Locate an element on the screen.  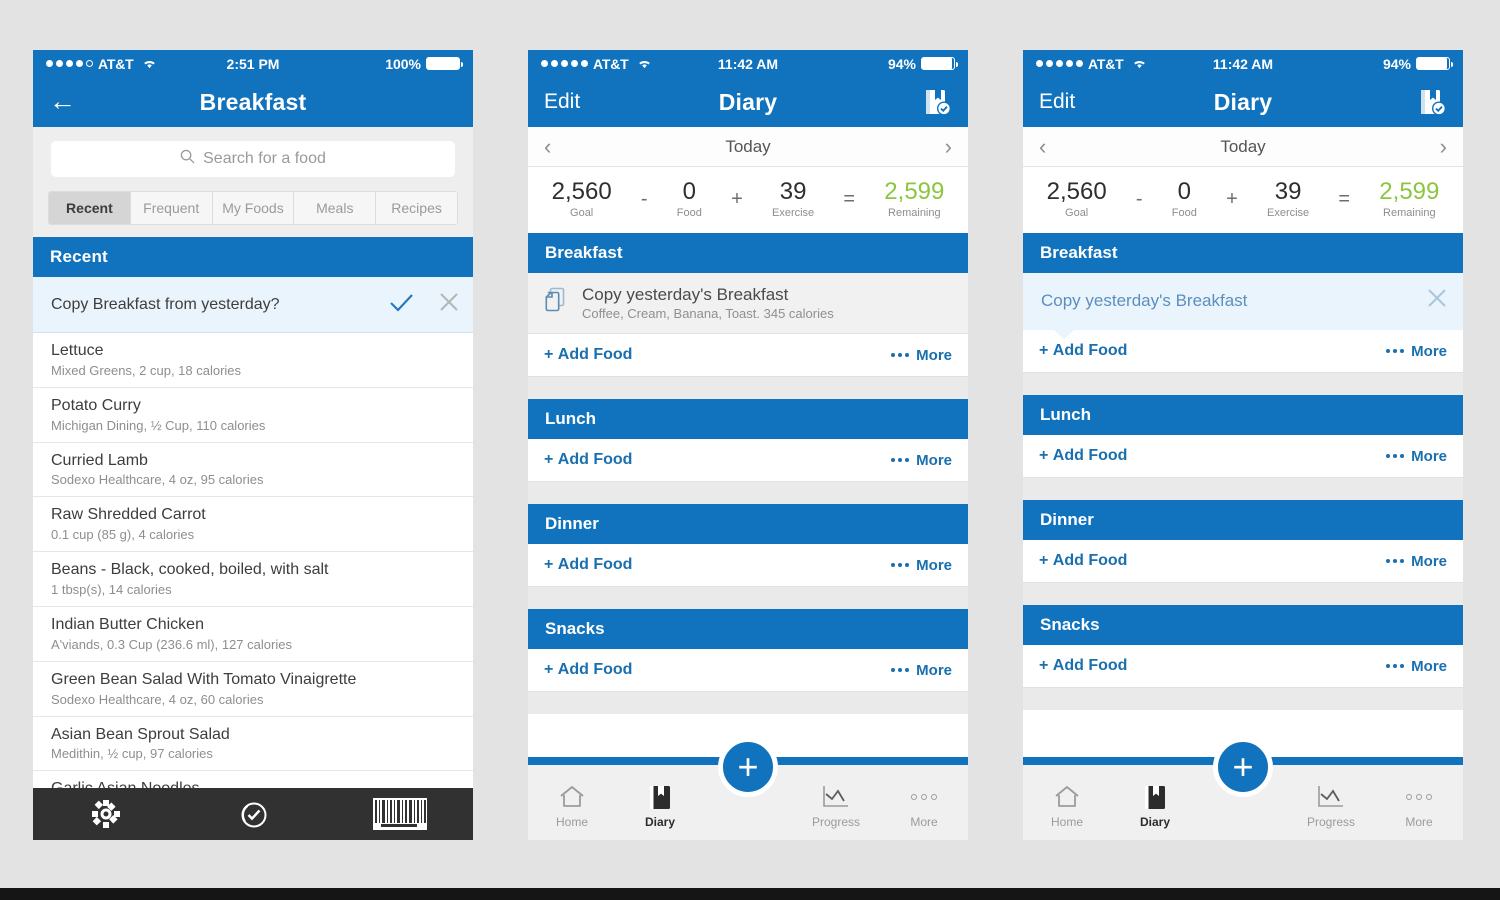
food-description: Michigan Dining, ½ Cup, 110 calories is located at coordinates (158, 425).